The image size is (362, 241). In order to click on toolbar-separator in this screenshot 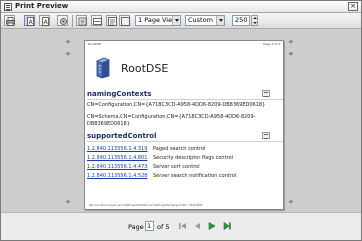, I will do `click(72, 21)`.